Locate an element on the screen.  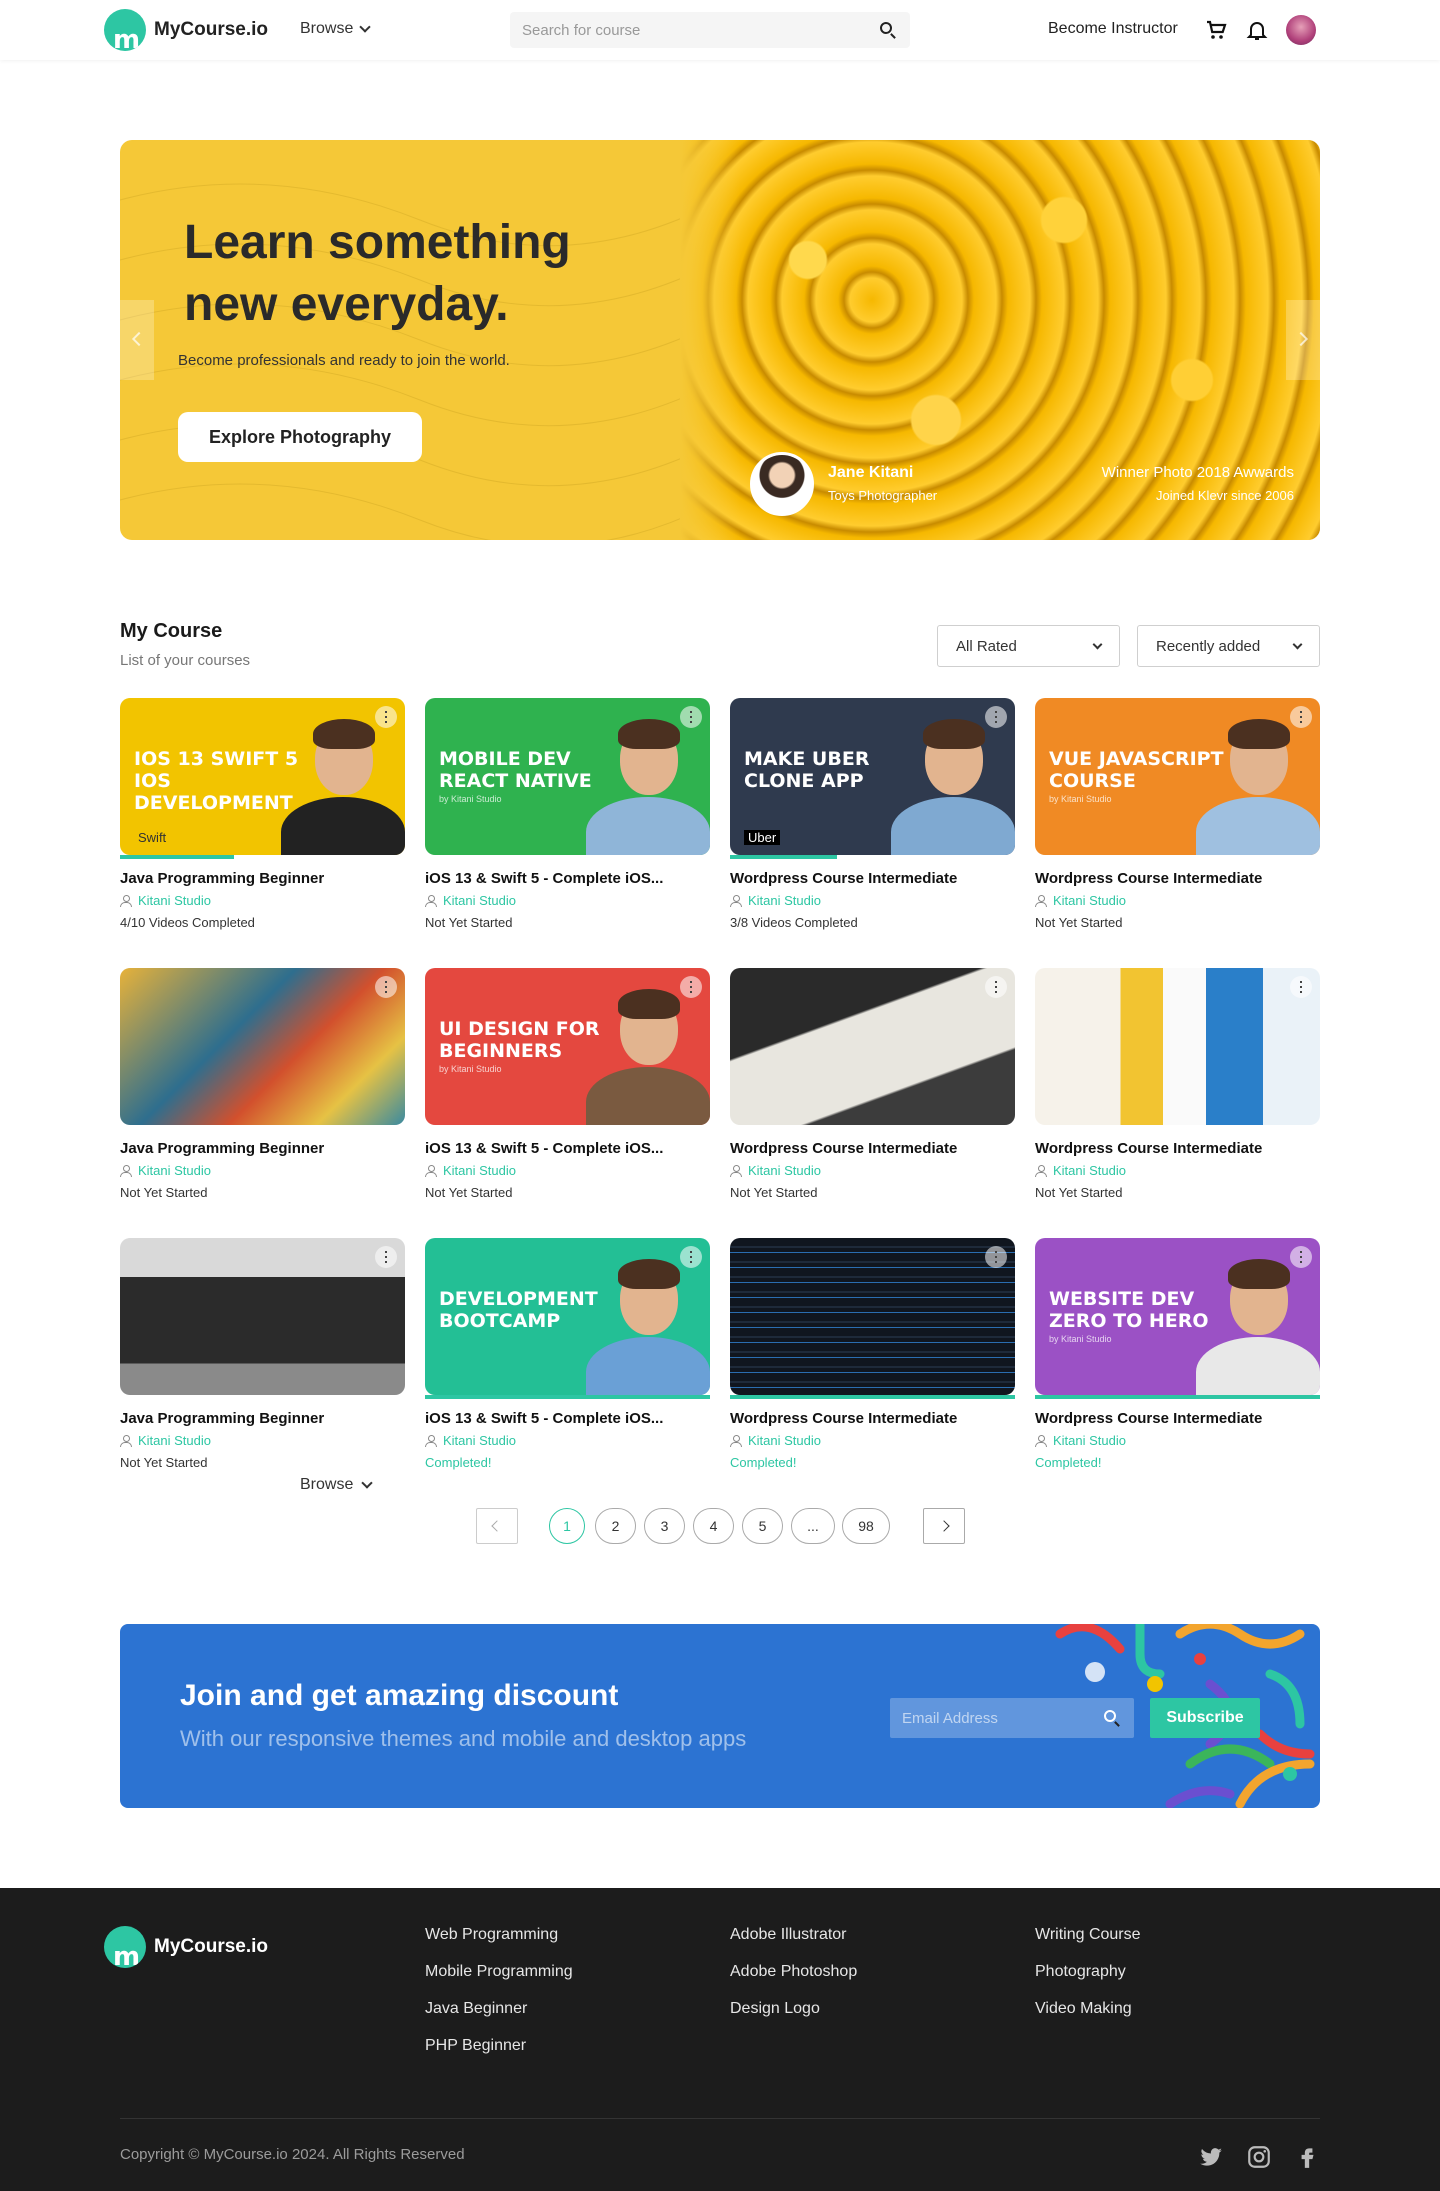
page-button-5: 5 is located at coordinates (762, 1526).